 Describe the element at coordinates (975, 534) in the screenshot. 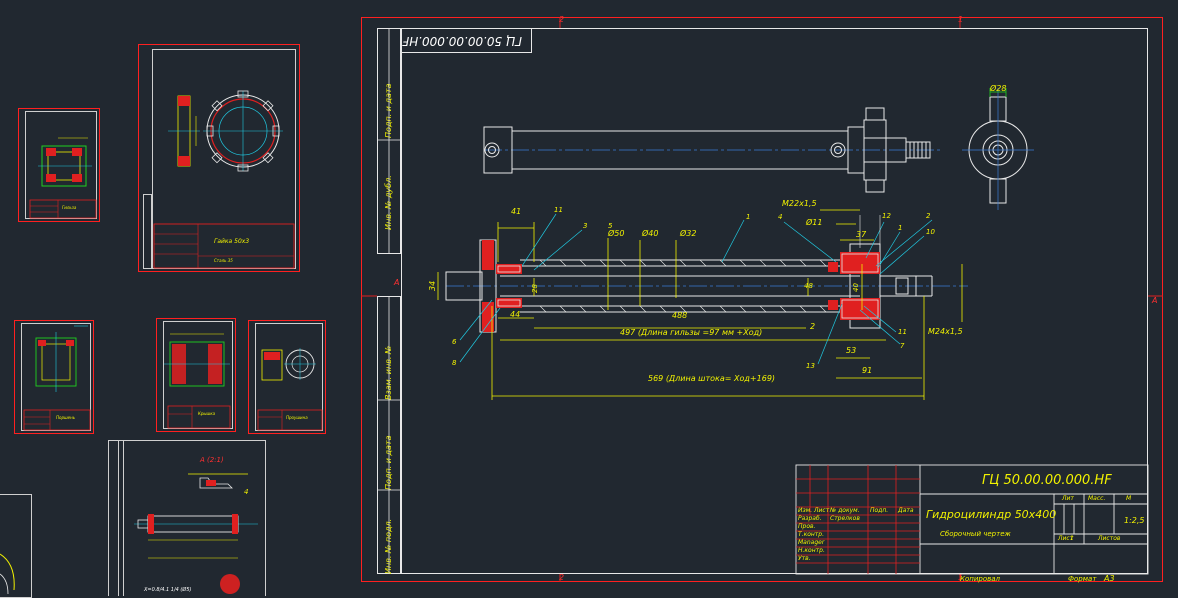

I see `drawing-doc-type: Сборочный чертеж` at that location.